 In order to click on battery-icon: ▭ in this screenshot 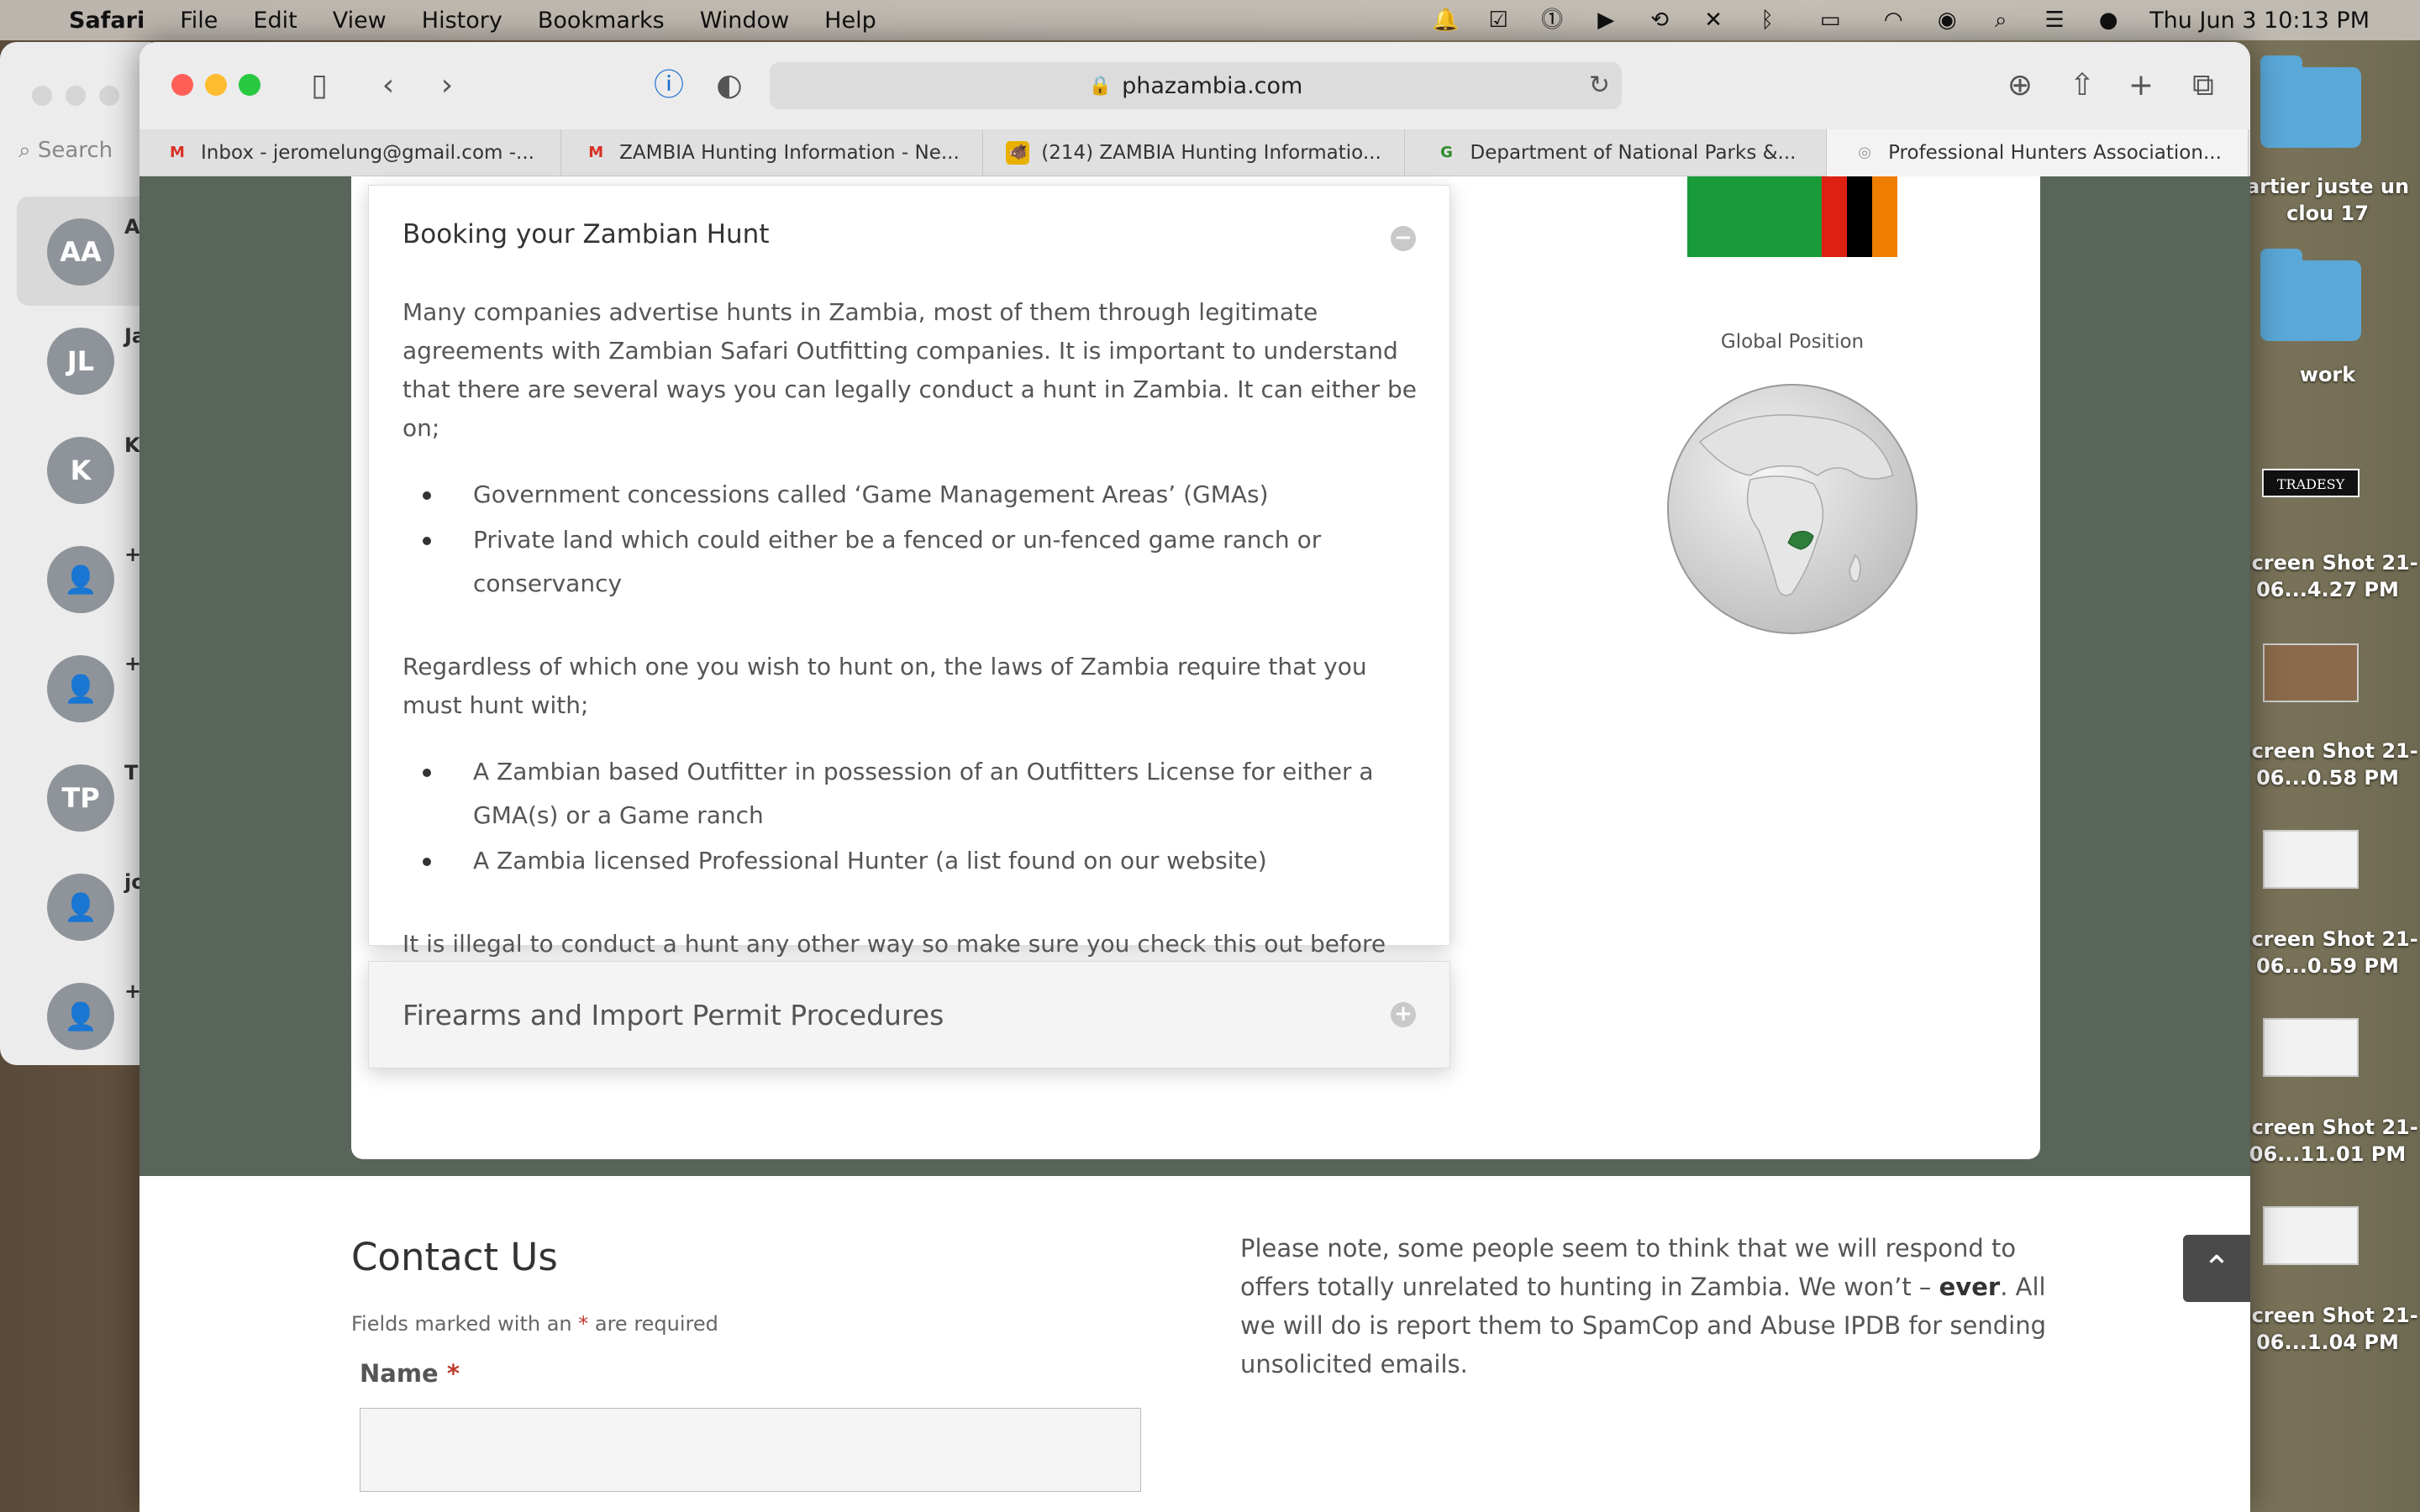, I will do `click(1830, 20)`.